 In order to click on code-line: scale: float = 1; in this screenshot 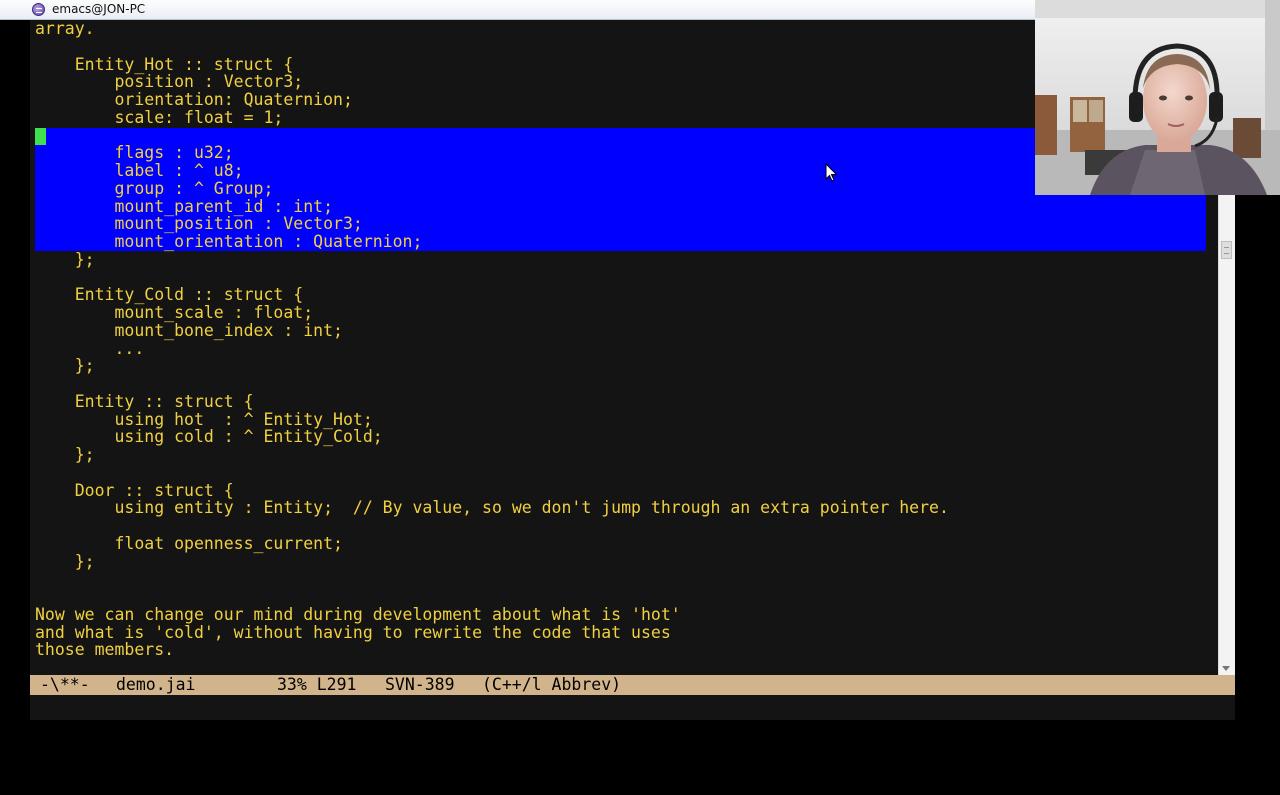, I will do `click(159, 117)`.